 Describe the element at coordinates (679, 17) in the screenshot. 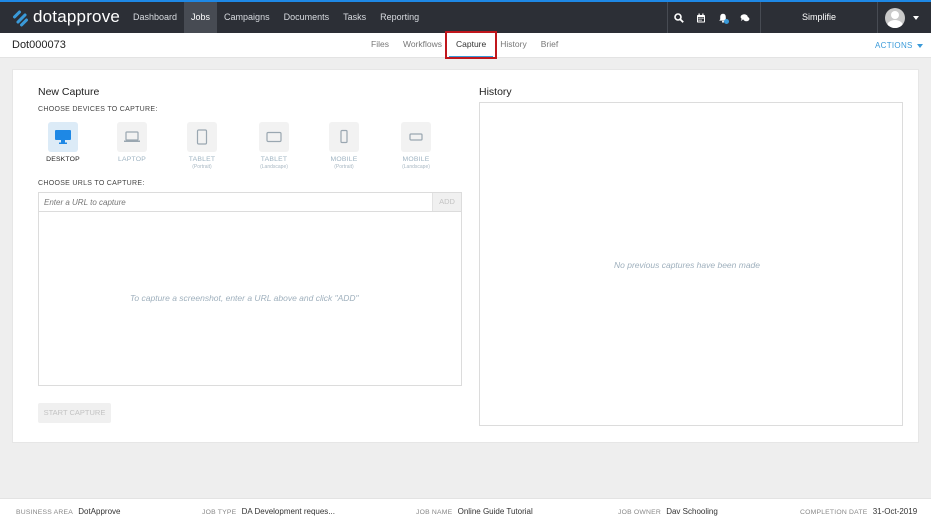

I see `search-icon` at that location.